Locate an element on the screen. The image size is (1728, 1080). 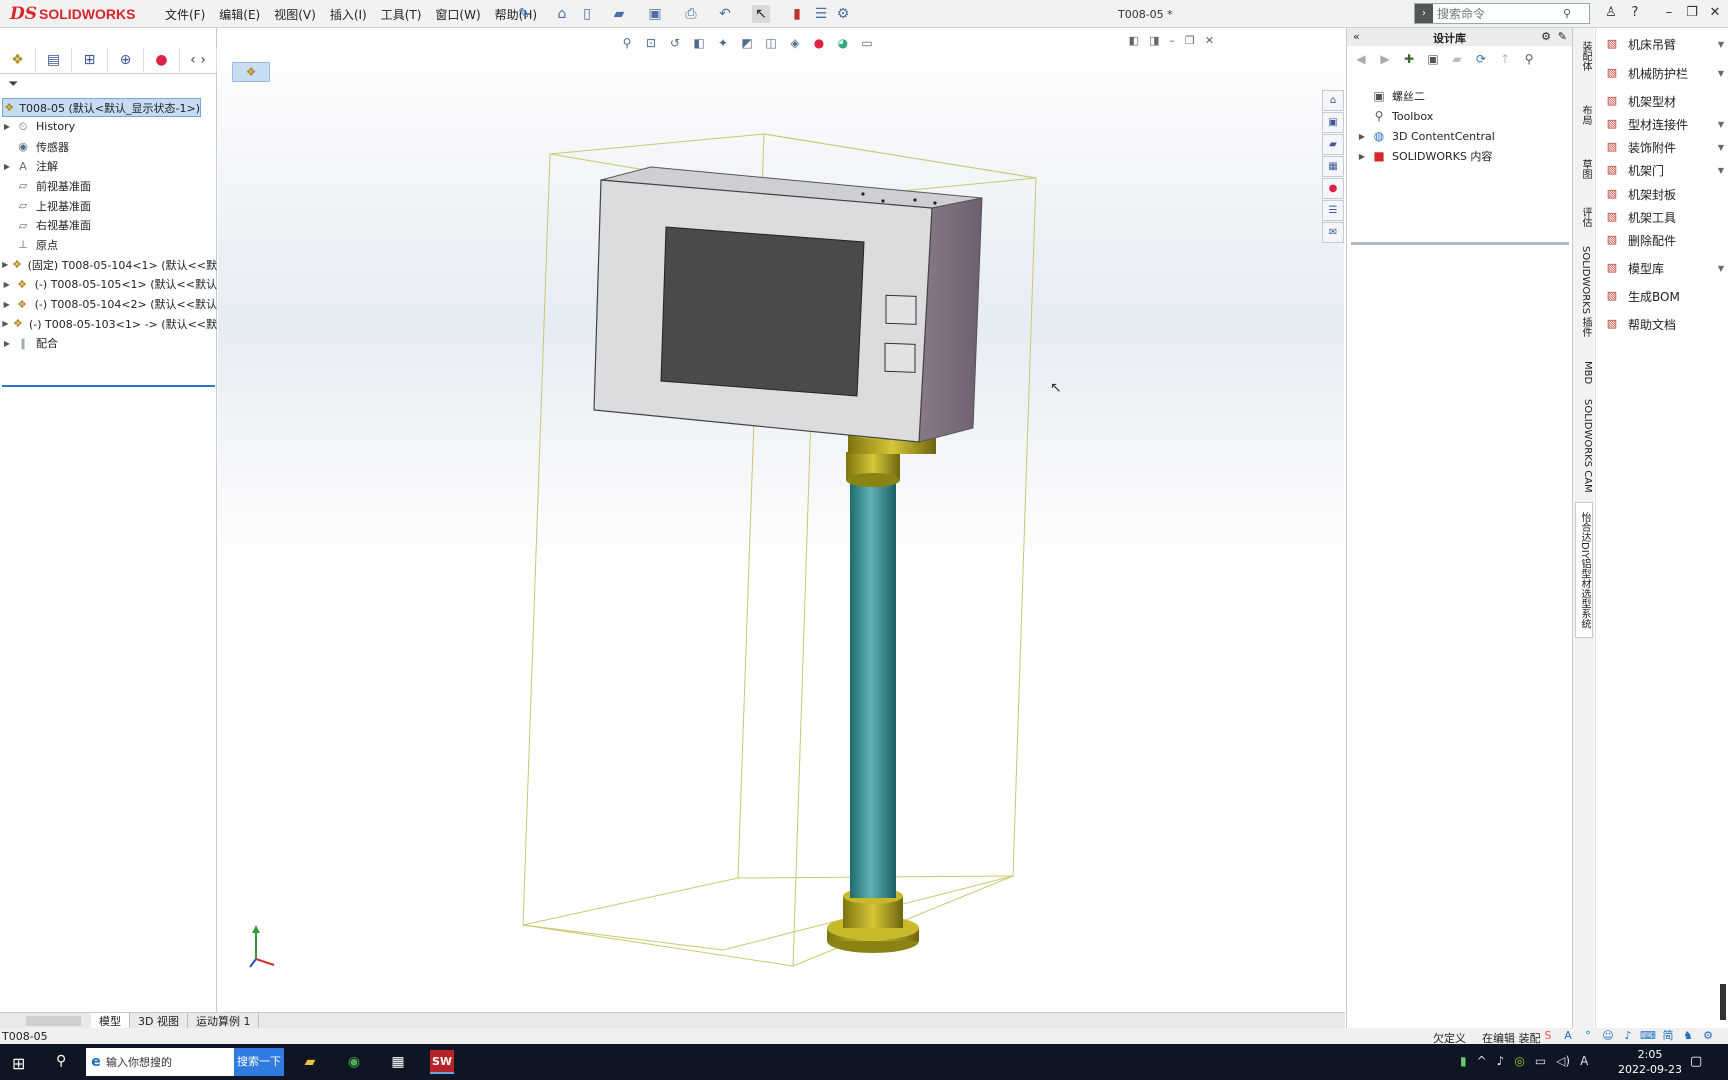
side-item-frame-profile: ▧ 机架型材 is located at coordinates (1664, 101).